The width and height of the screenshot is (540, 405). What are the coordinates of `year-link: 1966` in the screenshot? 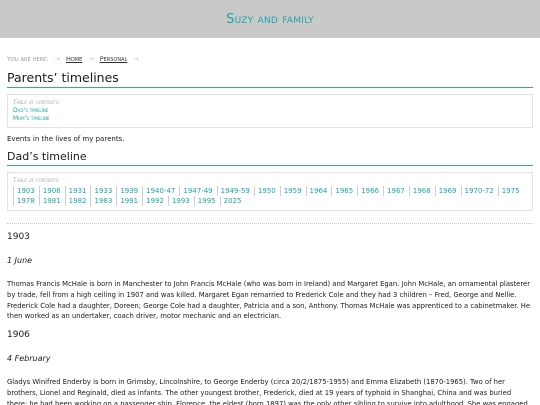 It's located at (370, 191).